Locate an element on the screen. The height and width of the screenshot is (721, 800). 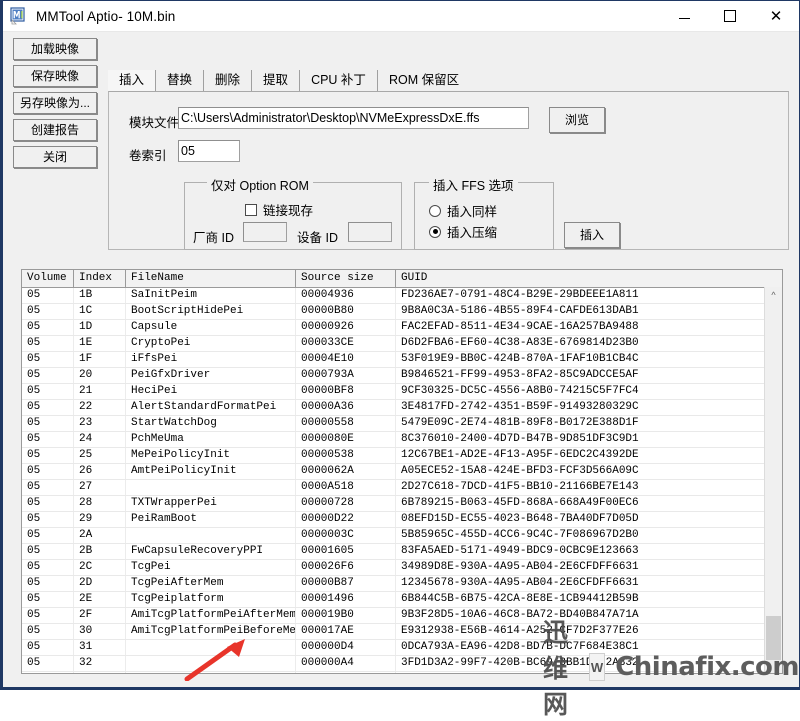
volume-index-input: 05 is located at coordinates (209, 151).